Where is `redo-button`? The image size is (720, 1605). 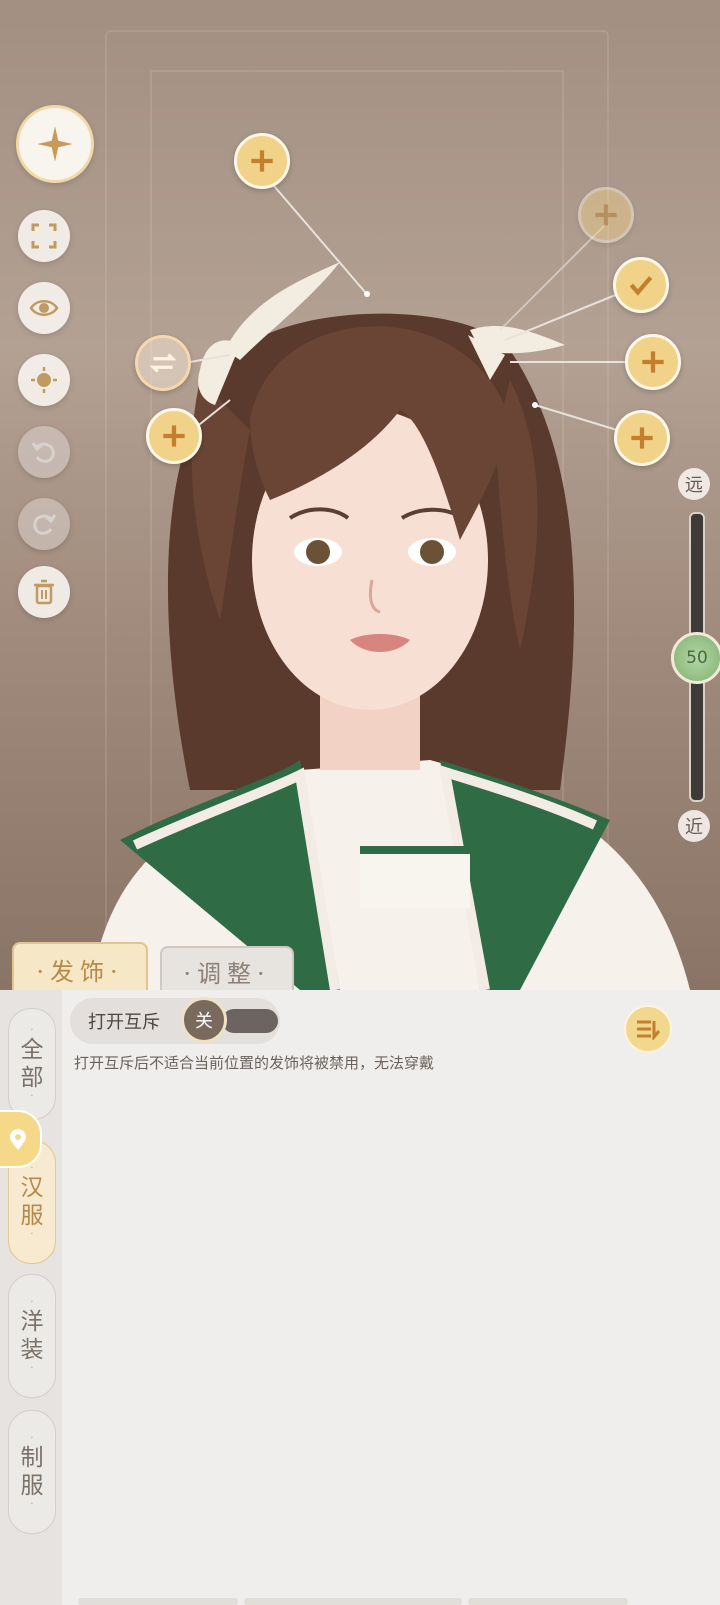 redo-button is located at coordinates (44, 524).